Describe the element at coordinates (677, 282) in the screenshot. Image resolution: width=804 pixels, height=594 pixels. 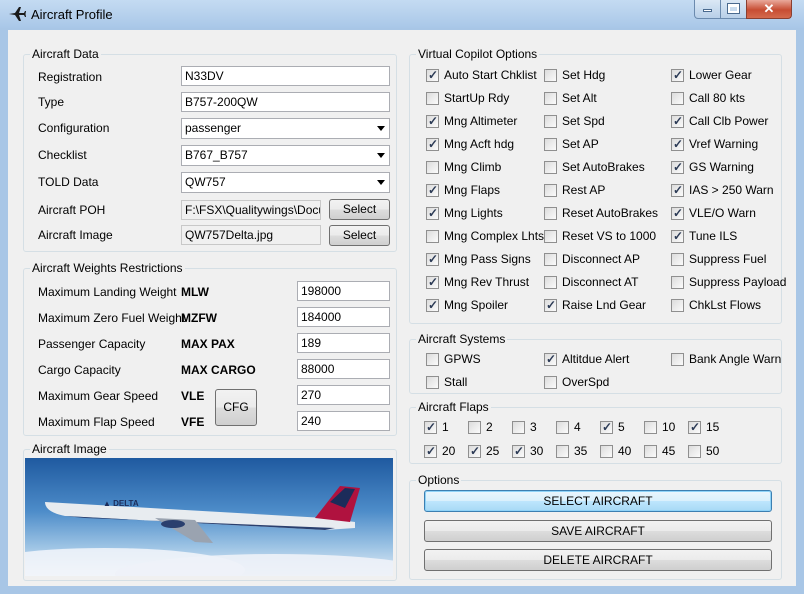
I see `suppress-payload-checkbox` at that location.